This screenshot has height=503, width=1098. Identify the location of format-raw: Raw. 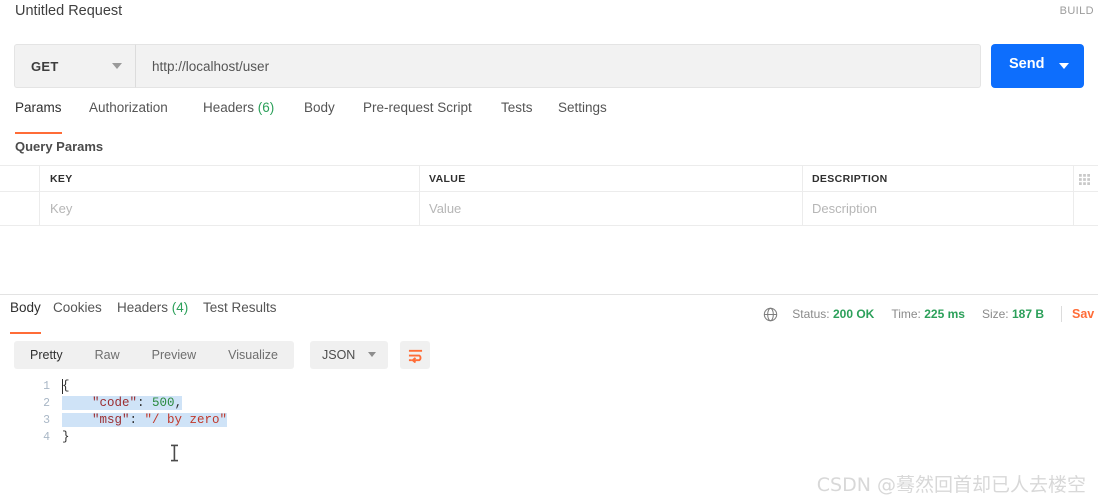
(107, 355).